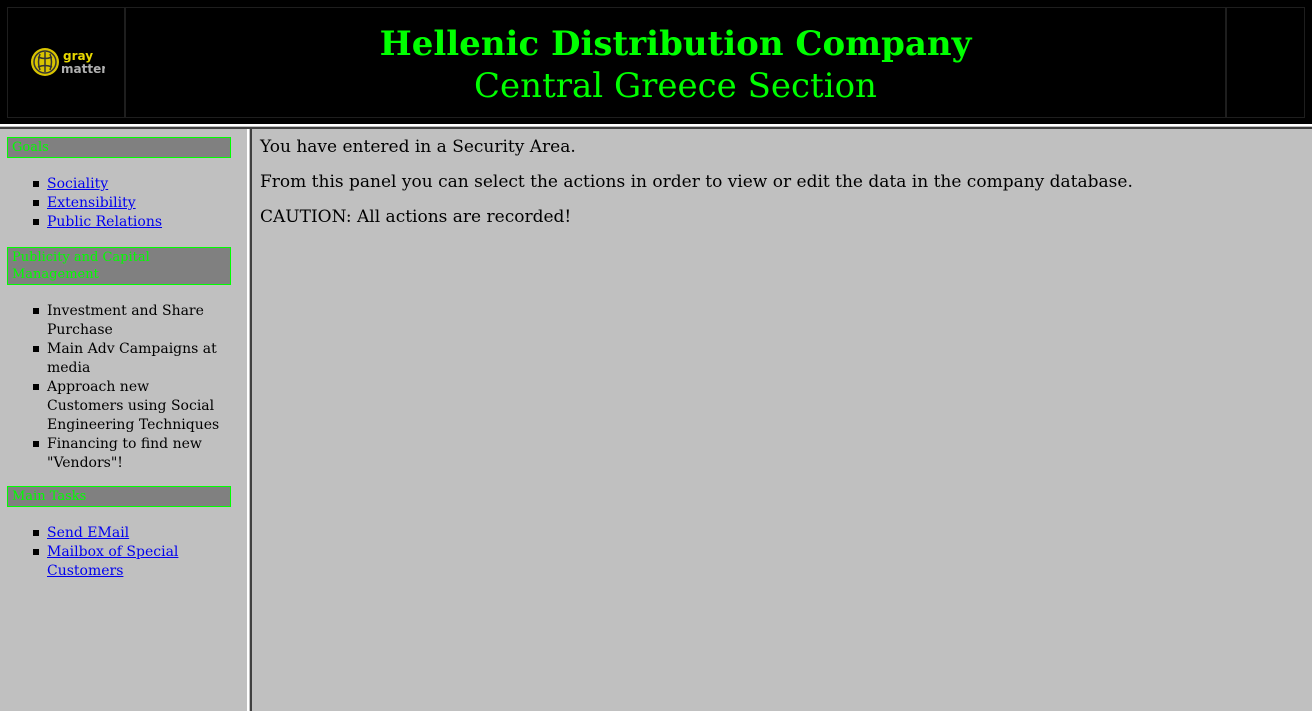  Describe the element at coordinates (119, 266) in the screenshot. I see `section-heading-publicity: Publicity and Capital Management` at that location.